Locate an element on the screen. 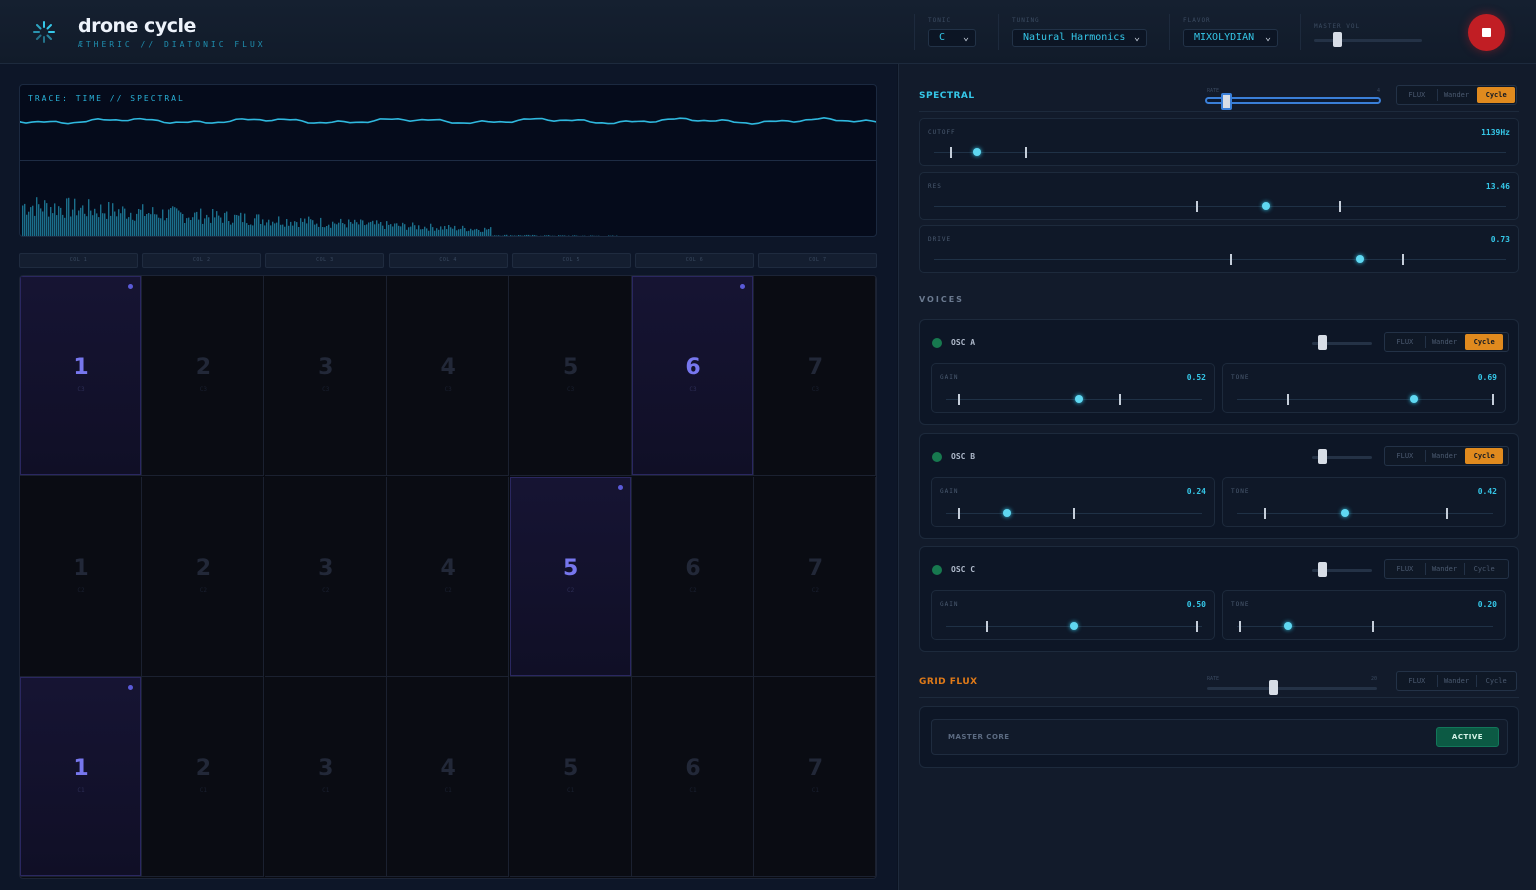 The width and height of the screenshot is (1536, 890). cutoff-max-handle is located at coordinates (1025, 152).